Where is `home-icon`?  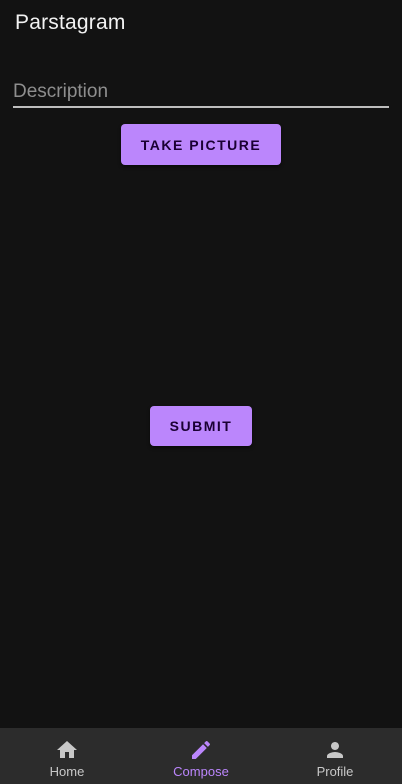
home-icon is located at coordinates (67, 749).